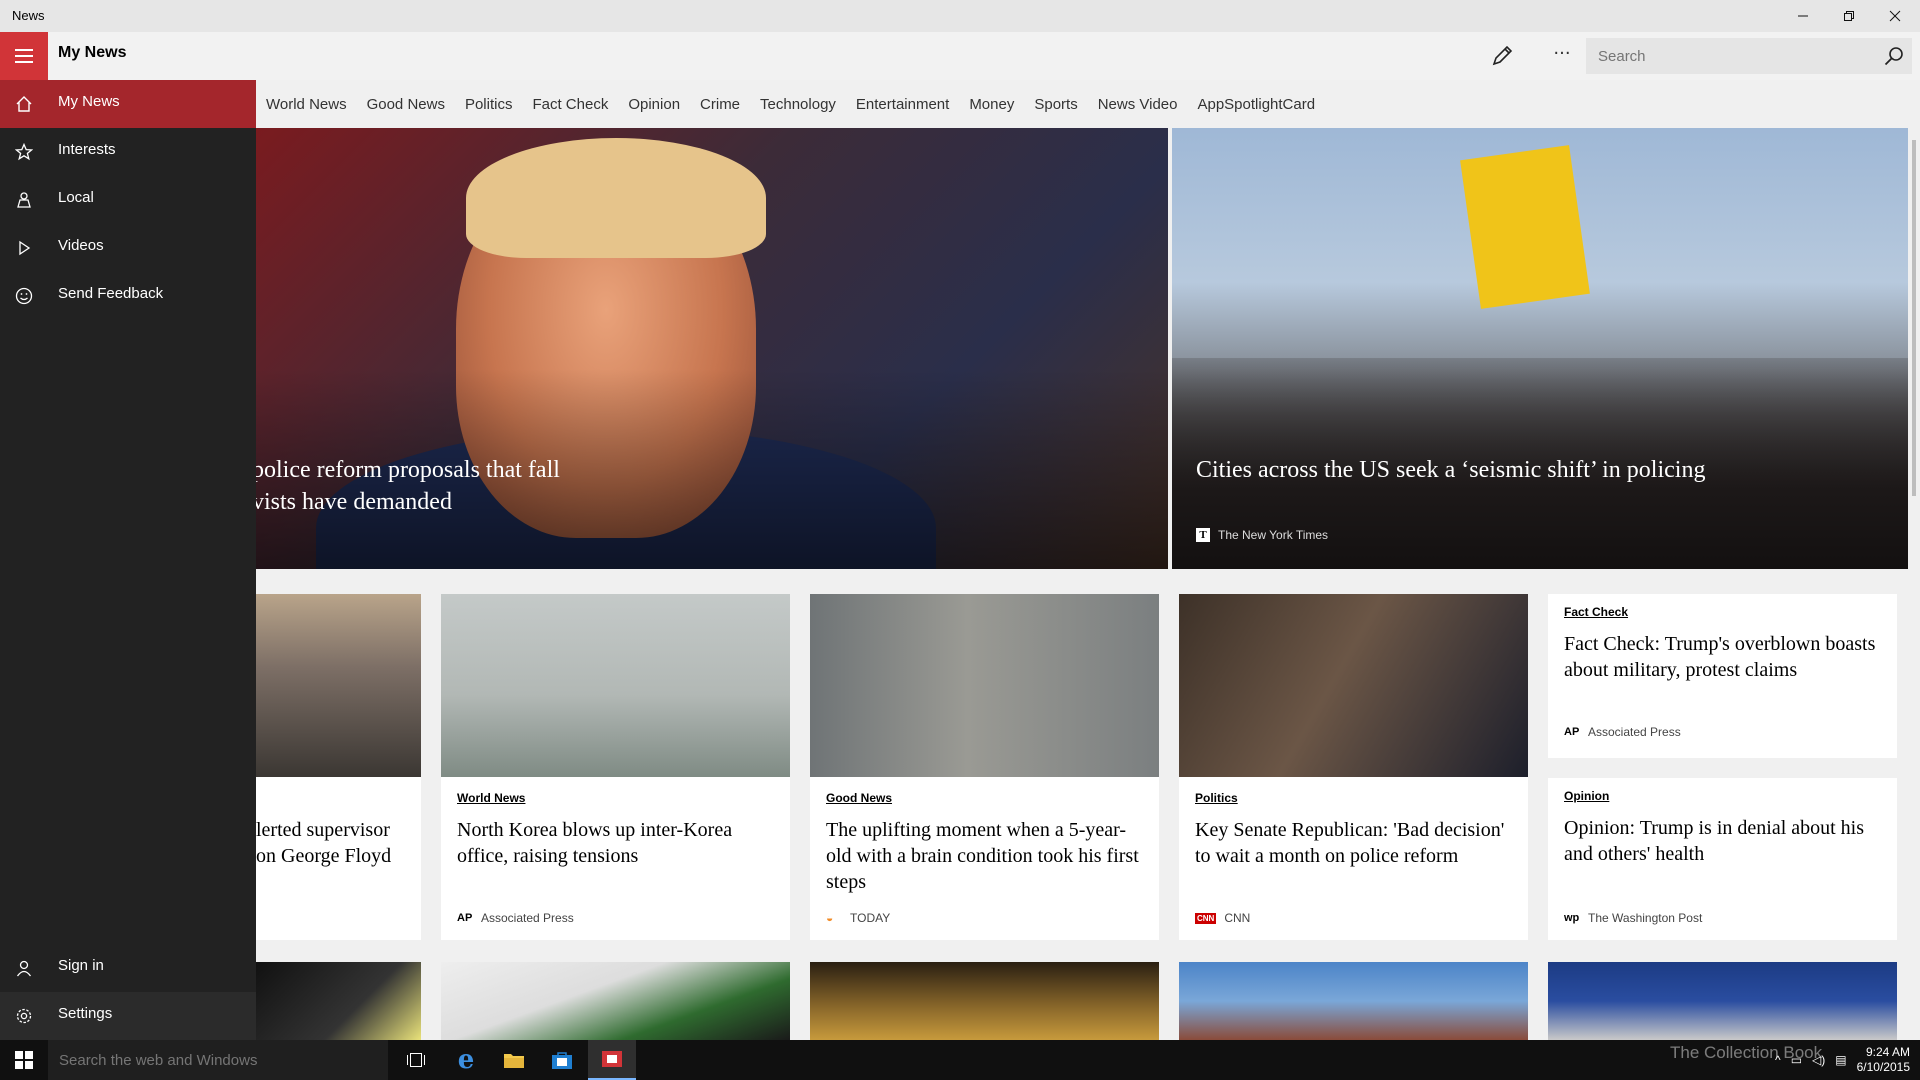 The width and height of the screenshot is (1920, 1080). Describe the element at coordinates (1883, 1067) in the screenshot. I see `clock-date: 6/10/2015` at that location.